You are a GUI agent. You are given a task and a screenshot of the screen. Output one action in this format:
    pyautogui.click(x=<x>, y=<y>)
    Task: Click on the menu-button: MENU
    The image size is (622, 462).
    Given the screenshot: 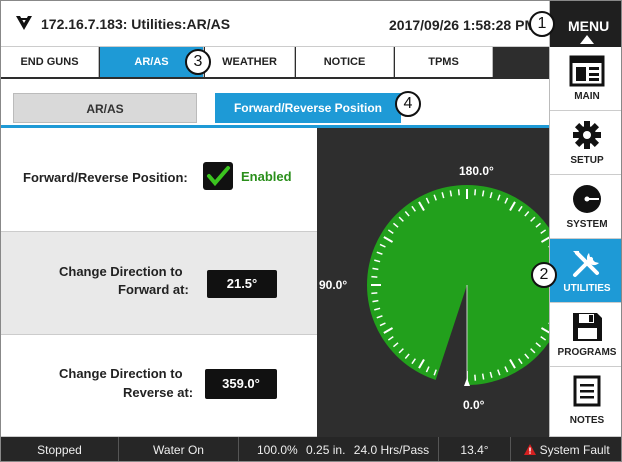 What is the action you would take?
    pyautogui.click(x=585, y=24)
    